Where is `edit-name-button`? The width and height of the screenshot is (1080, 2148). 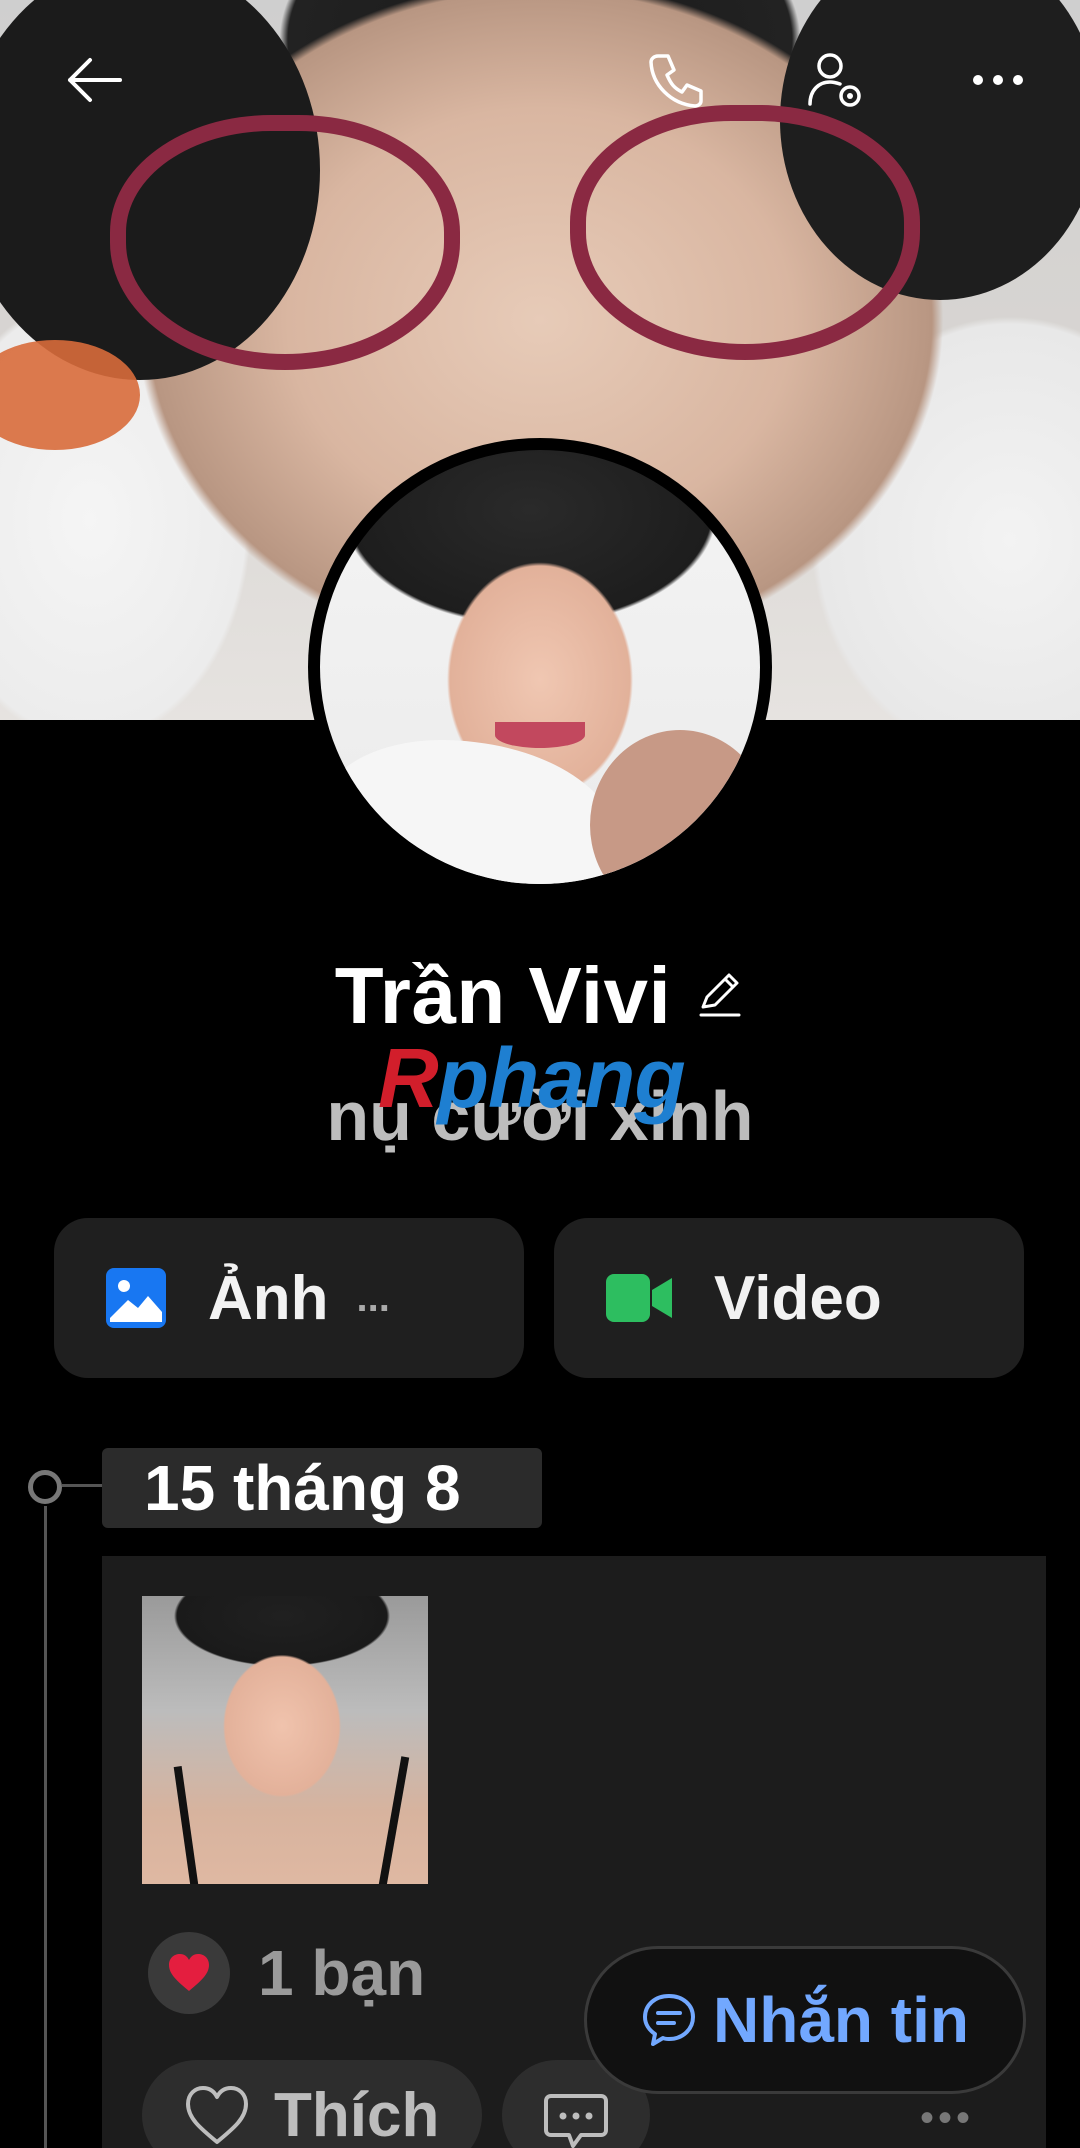 edit-name-button is located at coordinates (720, 996).